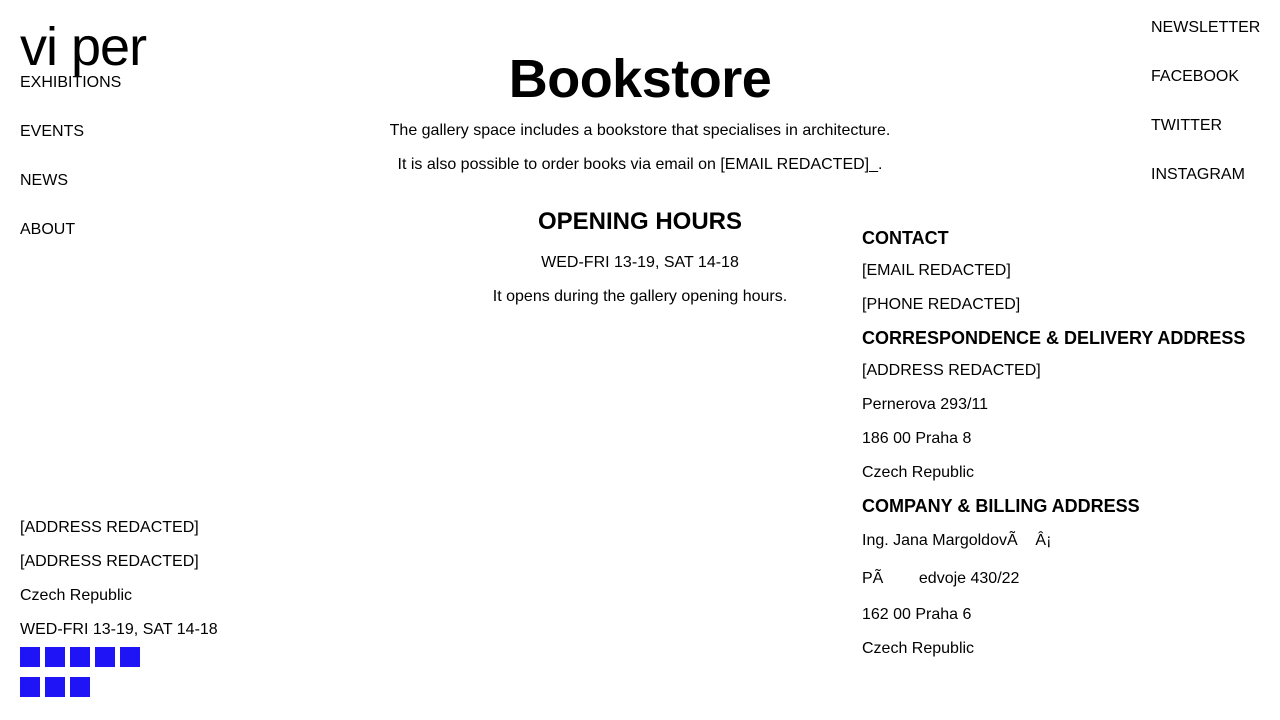 This screenshot has height=720, width=1280. Describe the element at coordinates (1001, 506) in the screenshot. I see `billing-heading: COMPANY & BILLING ADDRESS` at that location.